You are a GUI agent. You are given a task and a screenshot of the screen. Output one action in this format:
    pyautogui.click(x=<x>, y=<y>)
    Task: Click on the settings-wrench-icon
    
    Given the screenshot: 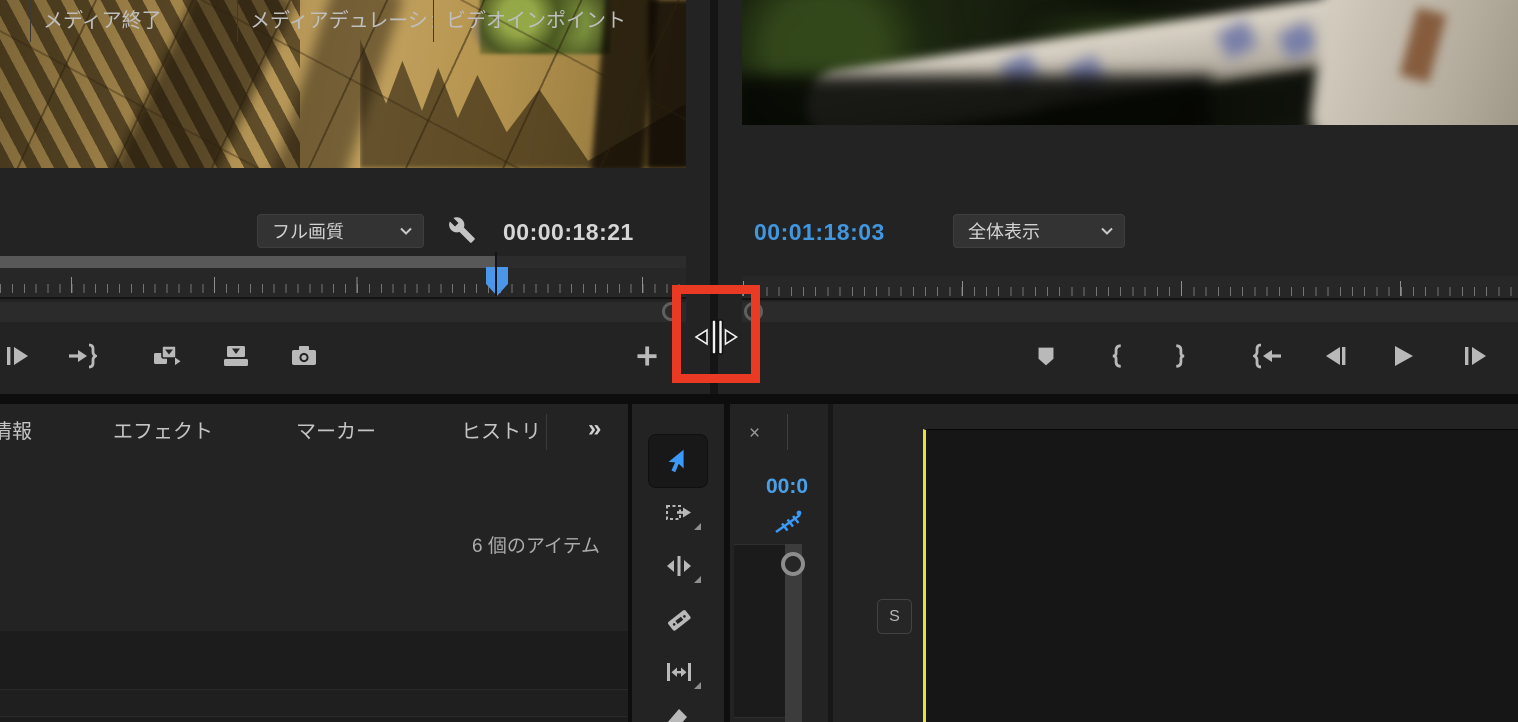 What is the action you would take?
    pyautogui.click(x=462, y=232)
    